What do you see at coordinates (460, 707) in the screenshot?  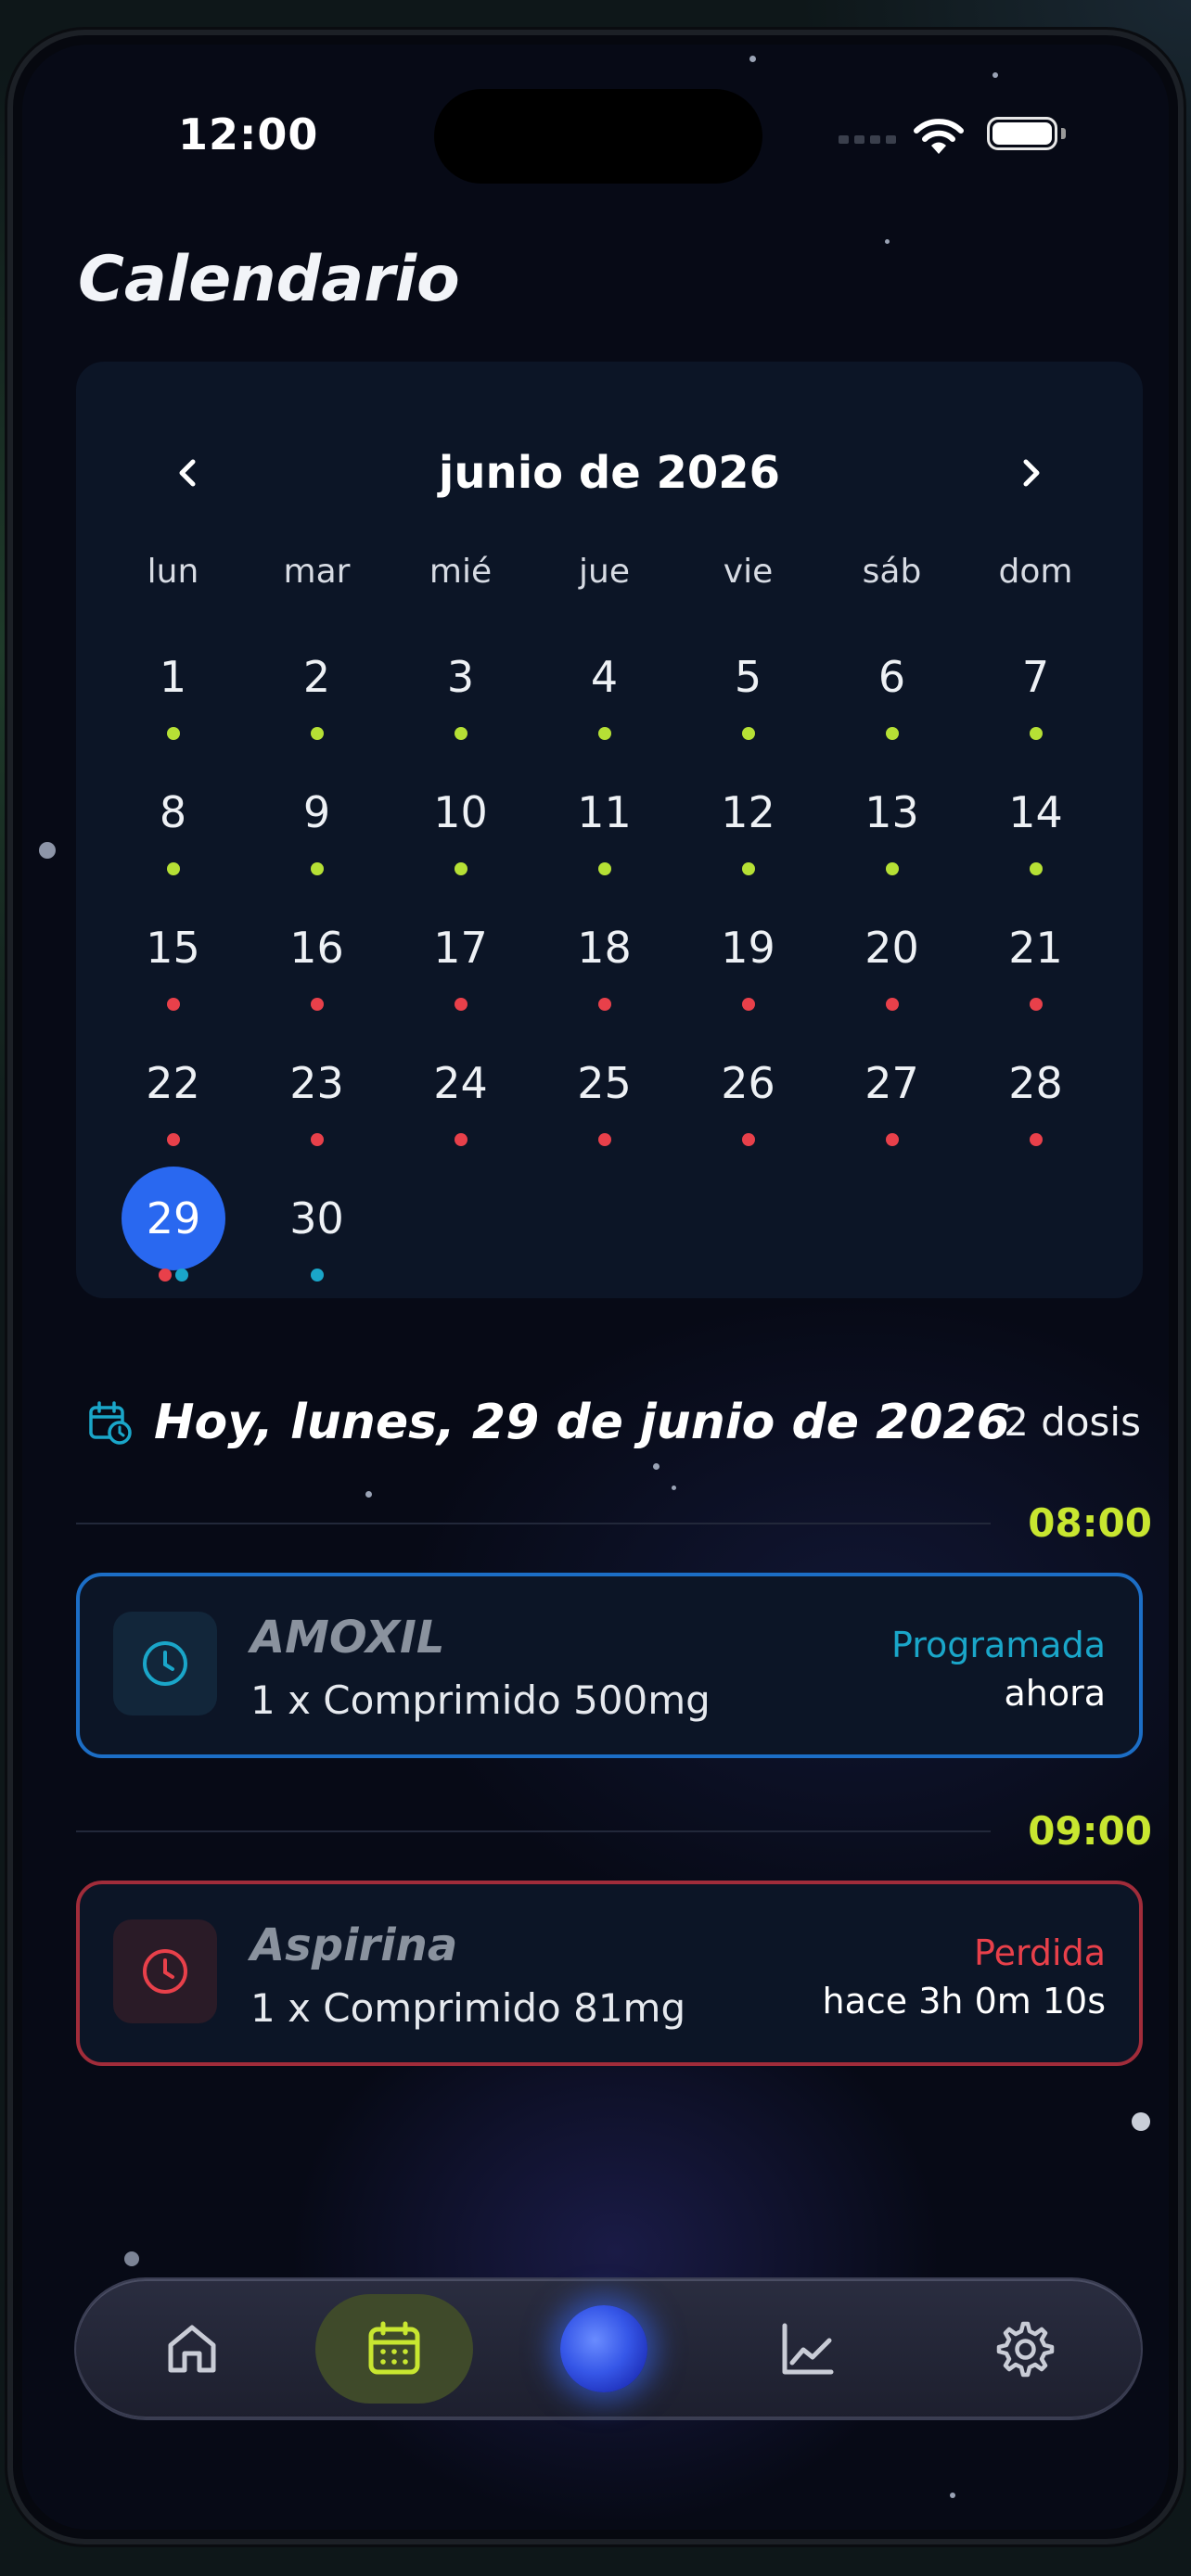 I see `calendar-day: 3` at bounding box center [460, 707].